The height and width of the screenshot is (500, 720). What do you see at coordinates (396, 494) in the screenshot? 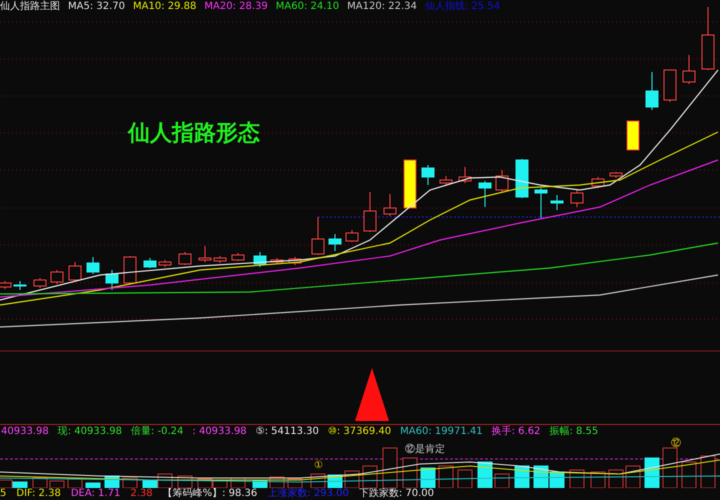
I see `indicator-value: 下跌家数: 70.00` at bounding box center [396, 494].